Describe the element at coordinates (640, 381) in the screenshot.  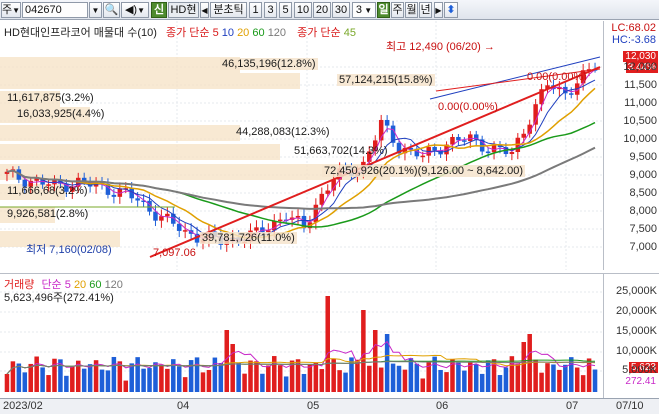
I see `volume-pct-tag: 272.41` at that location.